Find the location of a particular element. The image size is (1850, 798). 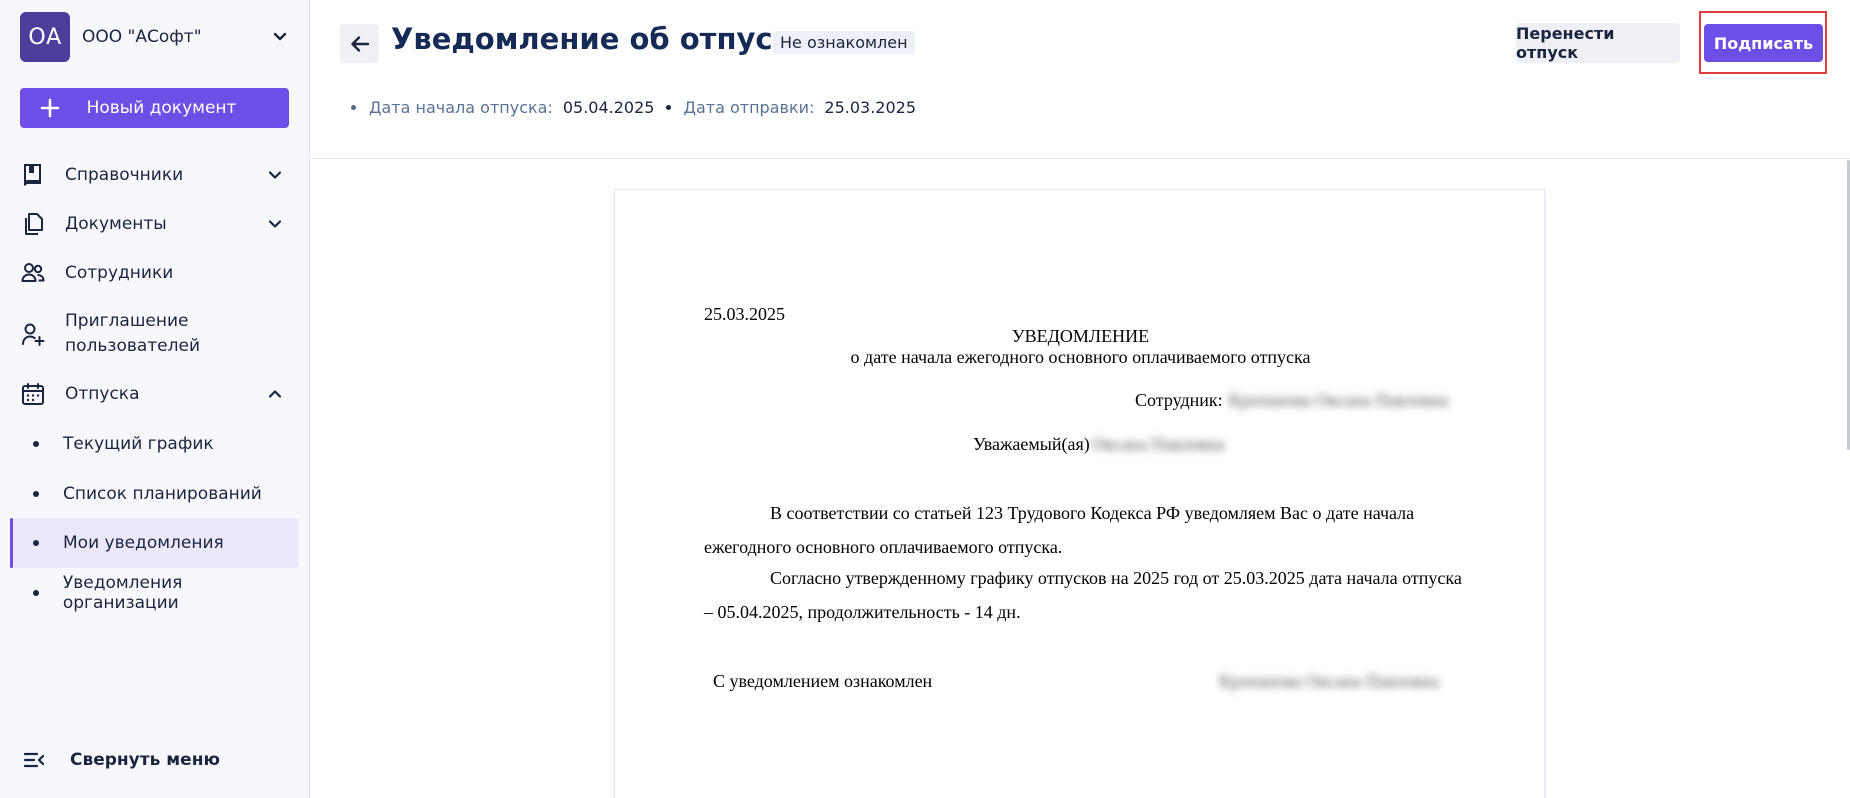

employee-label: Сотрудник: is located at coordinates (1179, 400).